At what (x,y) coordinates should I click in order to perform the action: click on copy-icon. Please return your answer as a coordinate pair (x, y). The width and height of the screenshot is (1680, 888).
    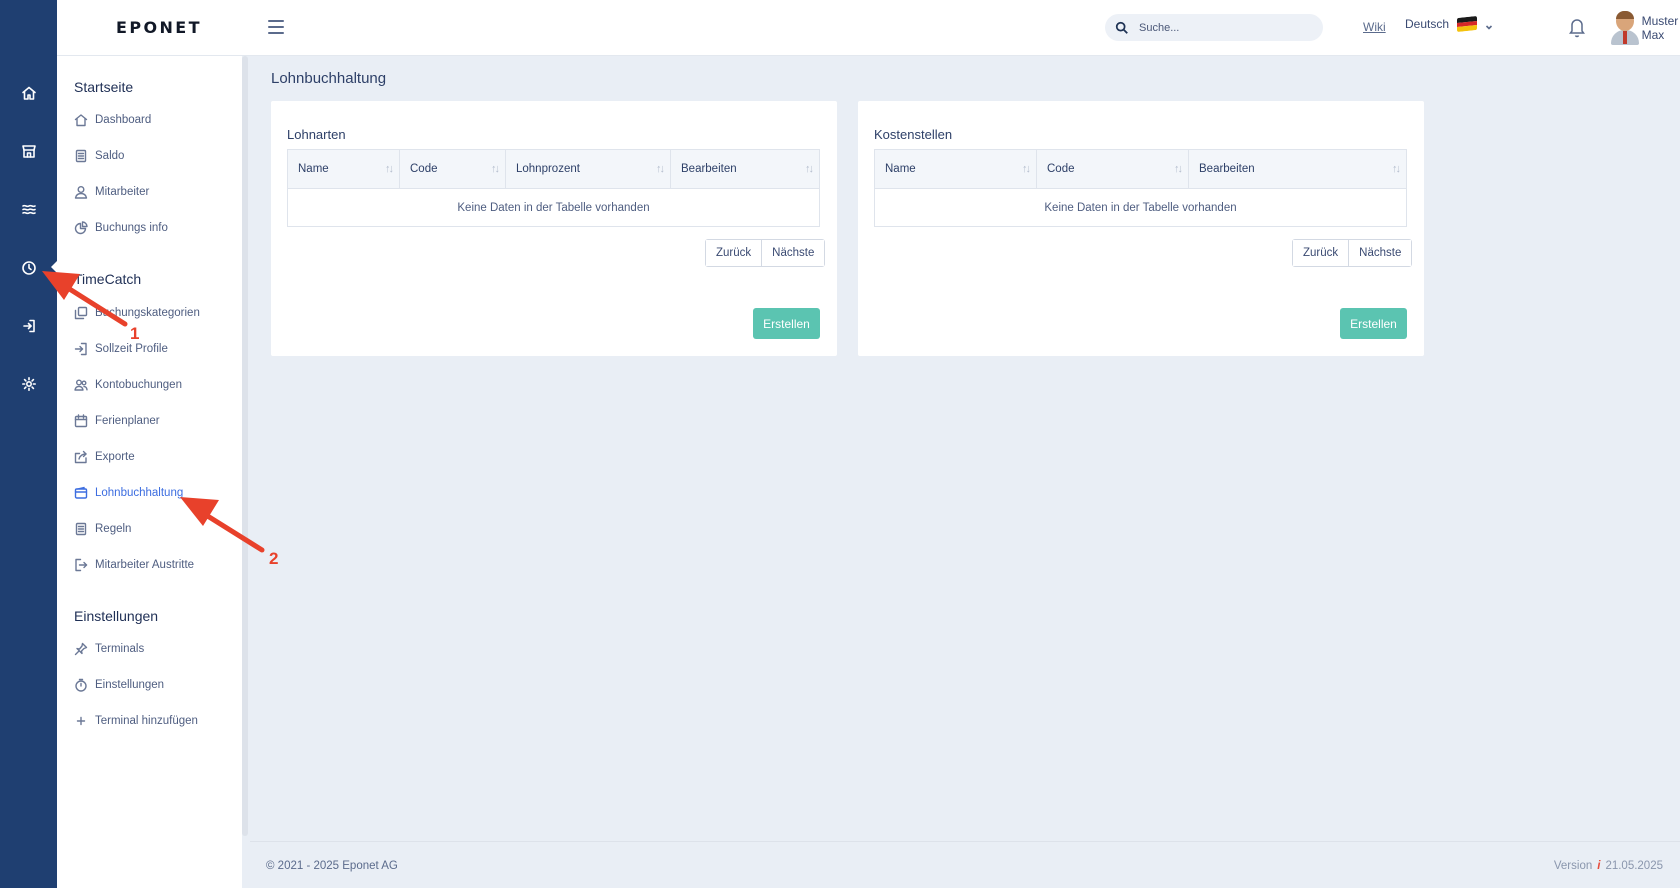
    Looking at the image, I should click on (81, 313).